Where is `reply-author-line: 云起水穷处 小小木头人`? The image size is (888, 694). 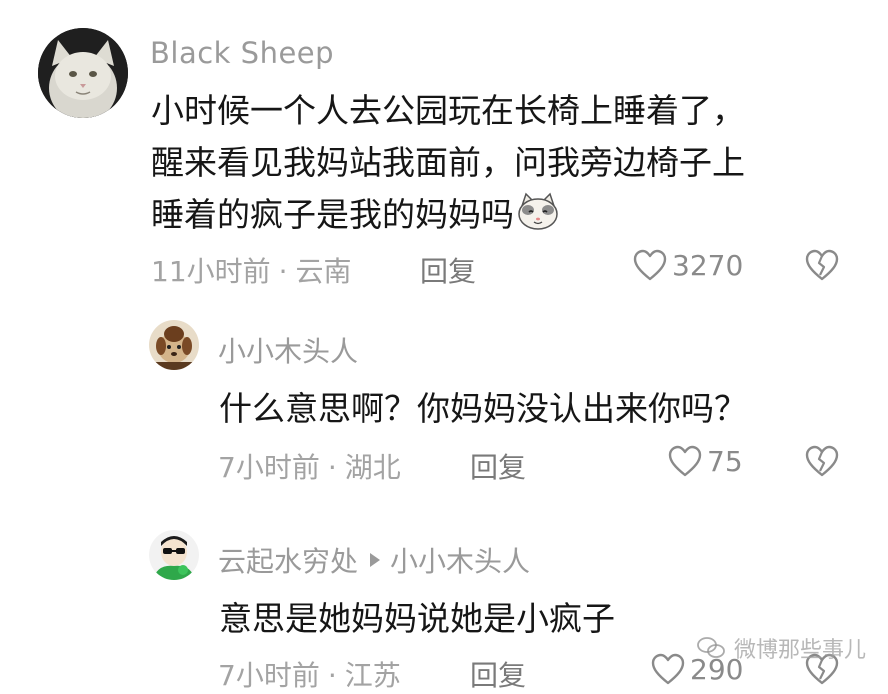 reply-author-line: 云起水穷处 小小木头人 is located at coordinates (374, 560).